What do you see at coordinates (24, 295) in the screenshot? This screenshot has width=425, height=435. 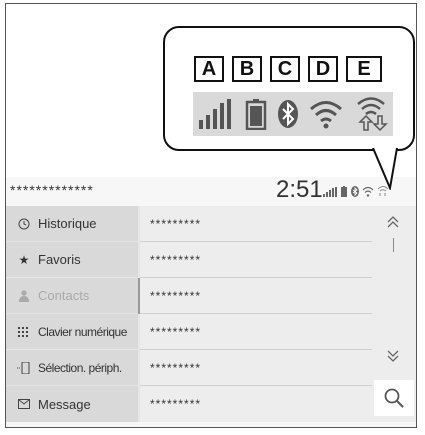 I see `person-icon` at bounding box center [24, 295].